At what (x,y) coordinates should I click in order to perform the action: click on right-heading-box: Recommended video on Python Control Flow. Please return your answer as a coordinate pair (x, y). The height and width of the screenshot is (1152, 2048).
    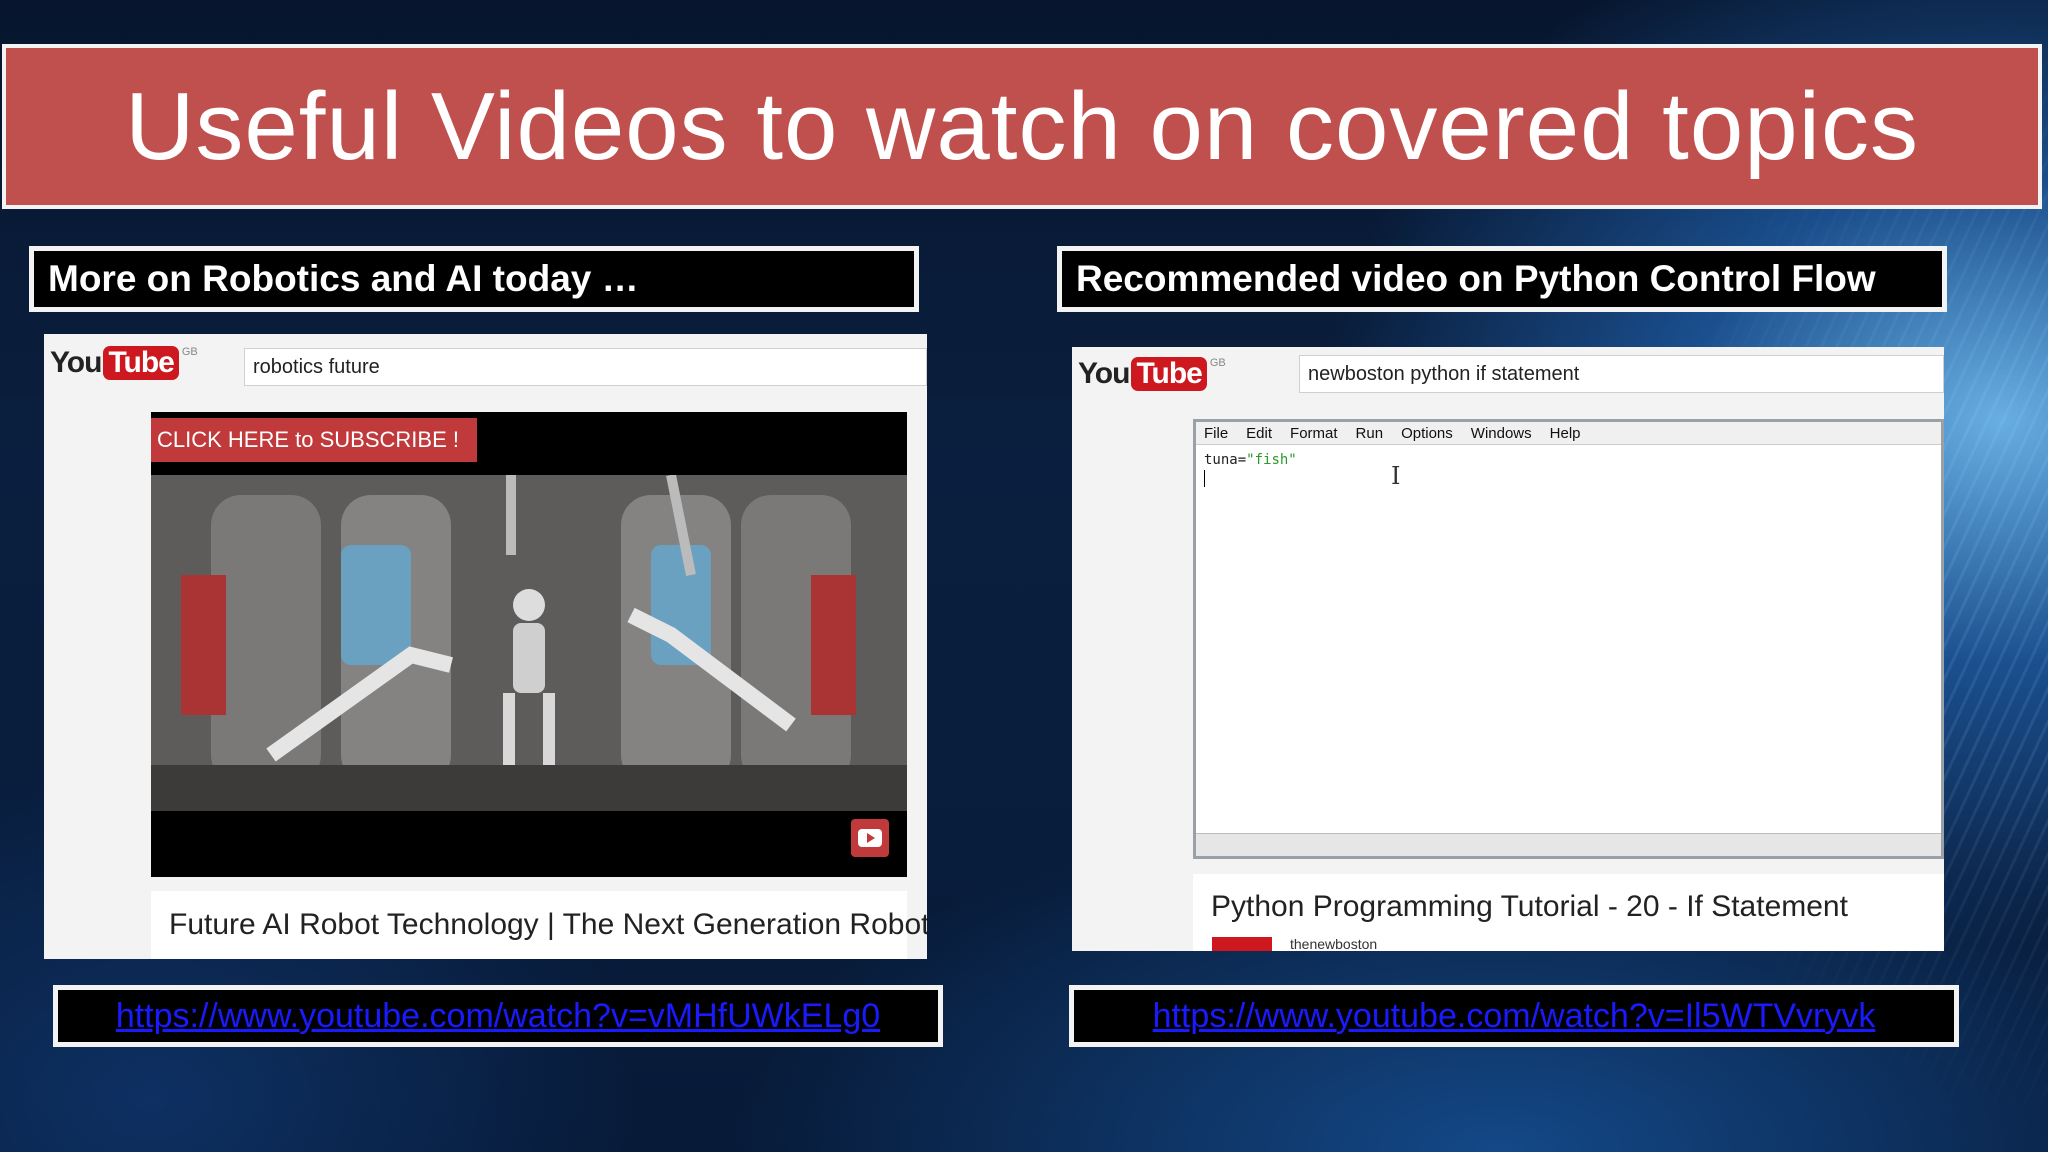
    Looking at the image, I should click on (1502, 279).